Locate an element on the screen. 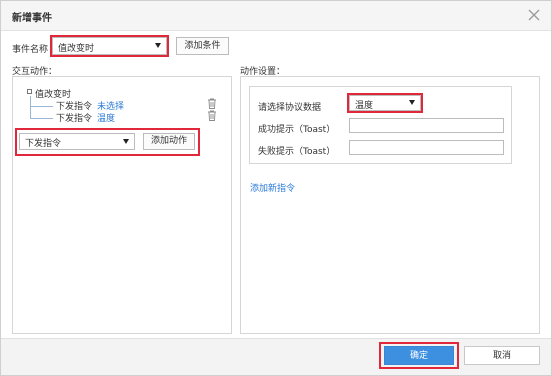 This screenshot has width=552, height=376. protocol-select: 温度 is located at coordinates (385, 103).